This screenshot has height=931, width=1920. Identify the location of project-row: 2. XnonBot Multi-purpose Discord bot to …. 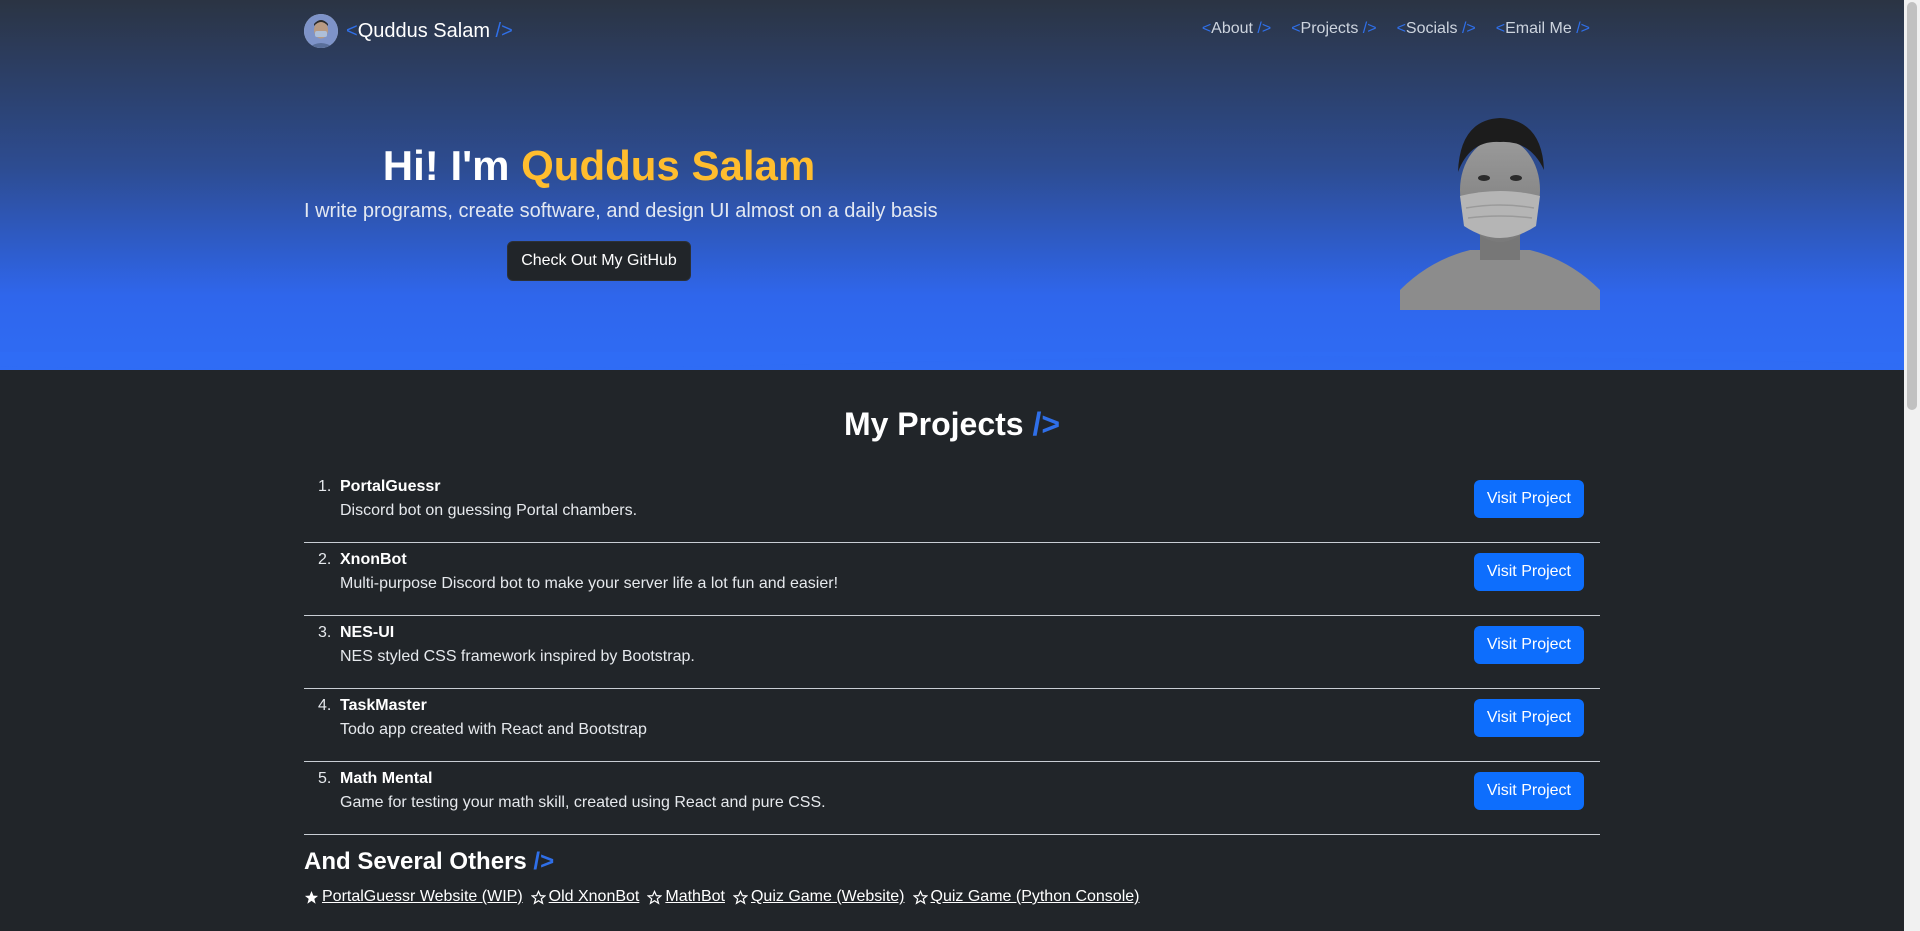
(952, 579).